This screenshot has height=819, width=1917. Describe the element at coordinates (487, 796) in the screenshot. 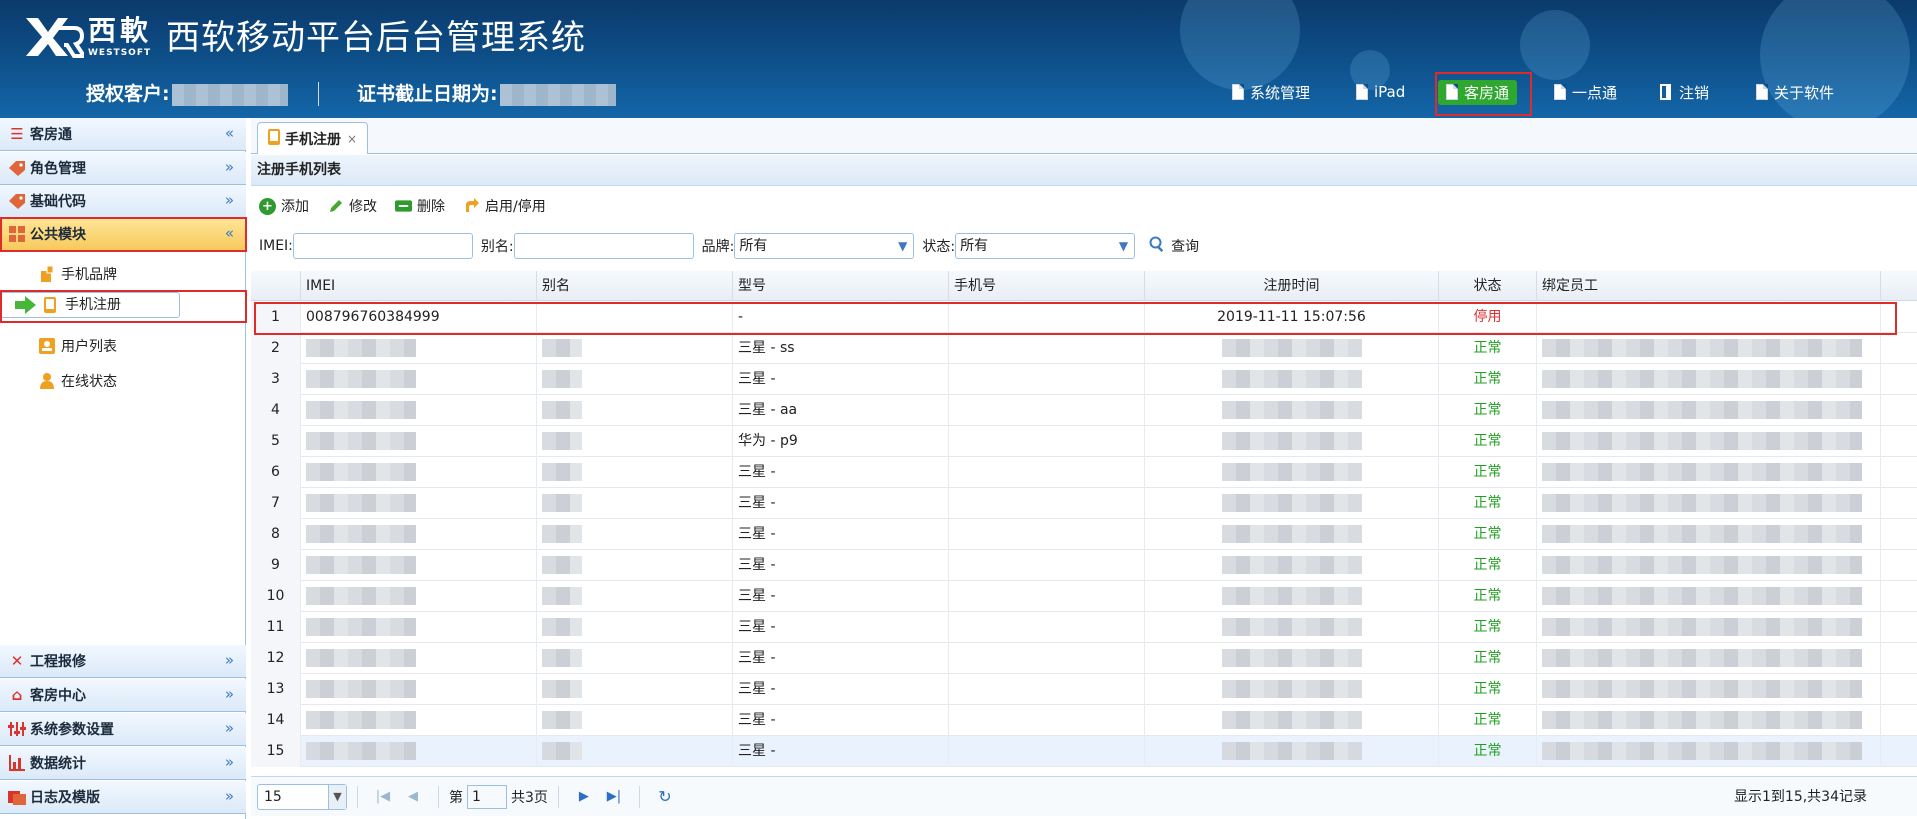

I see `page-number-input: 1` at that location.